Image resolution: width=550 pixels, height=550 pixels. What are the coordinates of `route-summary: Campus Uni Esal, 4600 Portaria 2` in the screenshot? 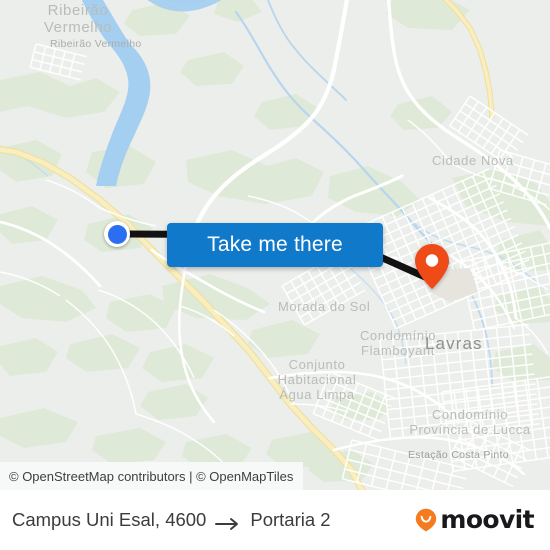 It's located at (171, 520).